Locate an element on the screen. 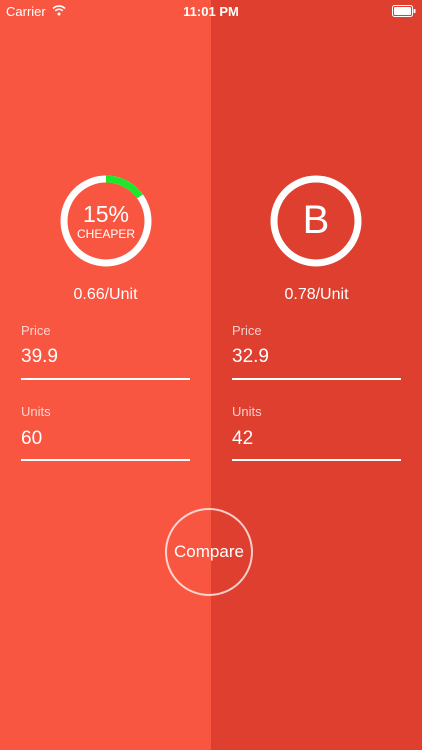 This screenshot has width=422, height=750. item-b-price-input: 32.9 is located at coordinates (250, 357).